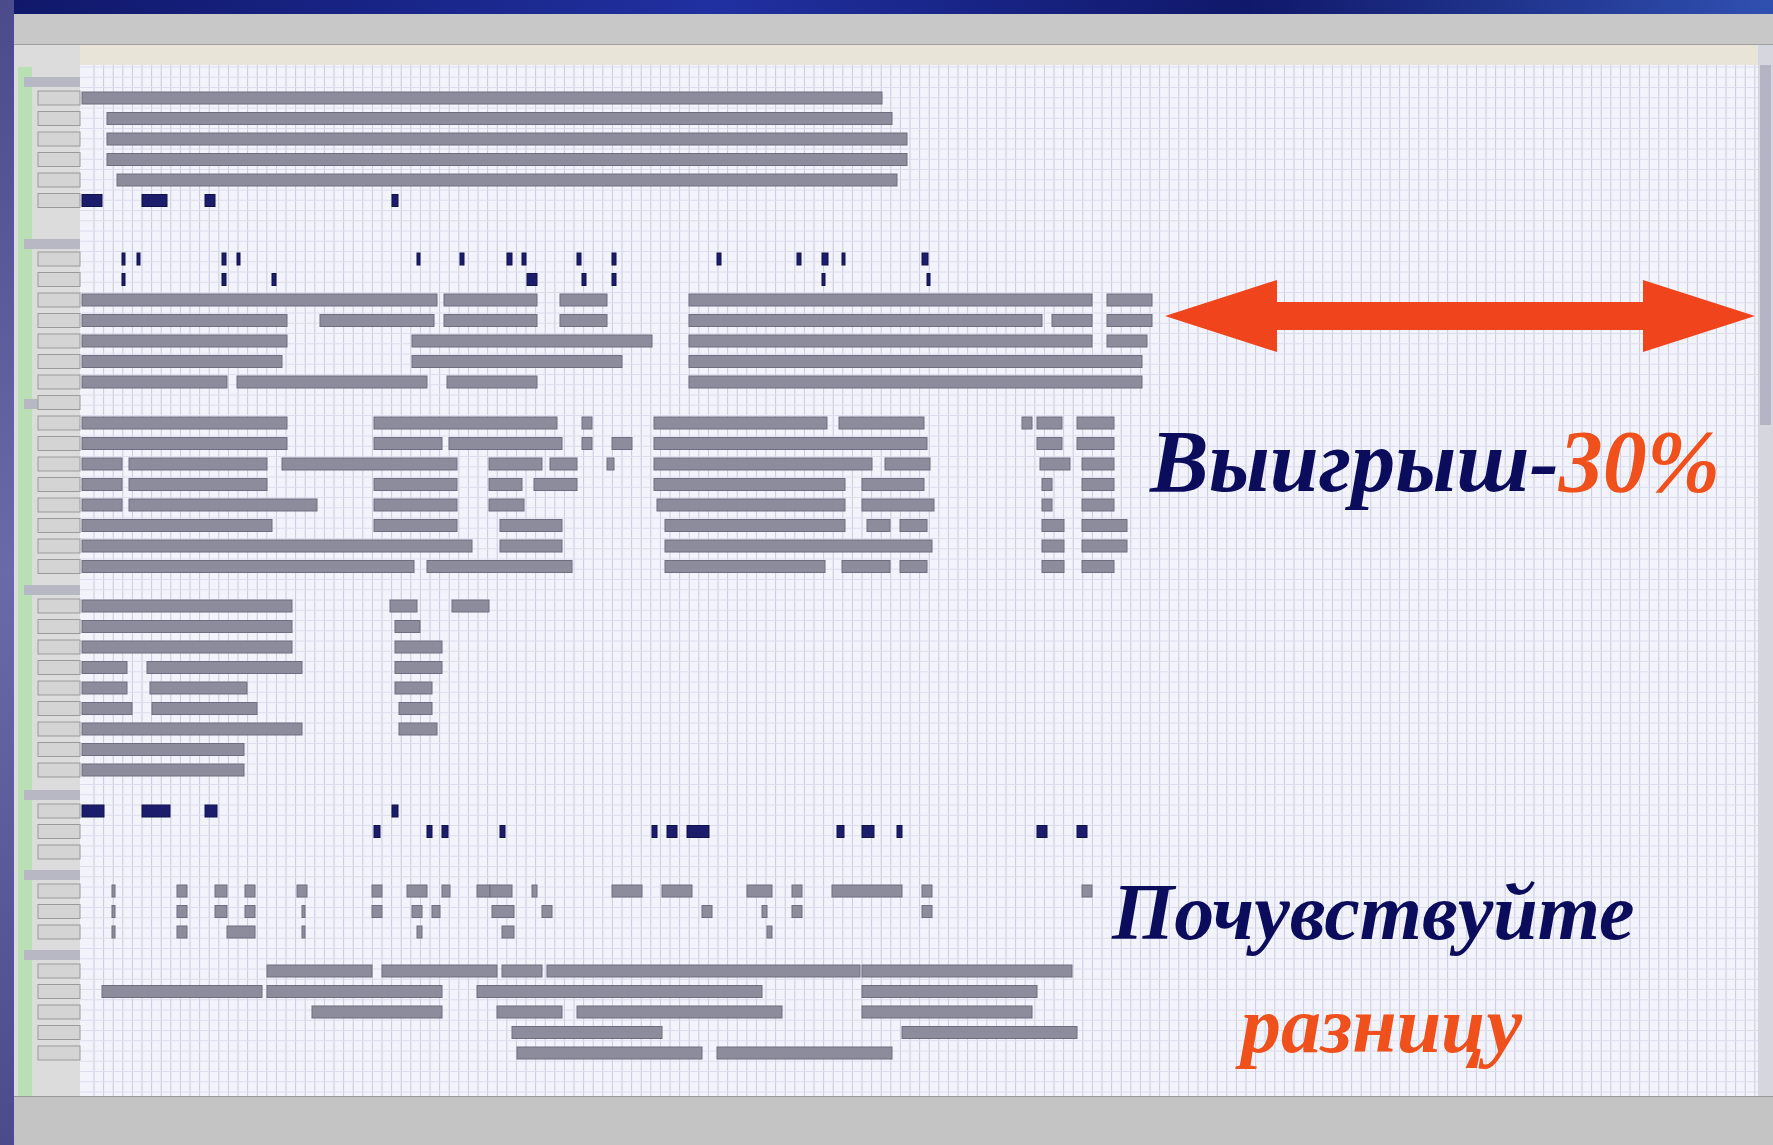 This screenshot has width=1773, height=1145. What do you see at coordinates (1460, 316) in the screenshot?
I see `double-arrow-icon` at bounding box center [1460, 316].